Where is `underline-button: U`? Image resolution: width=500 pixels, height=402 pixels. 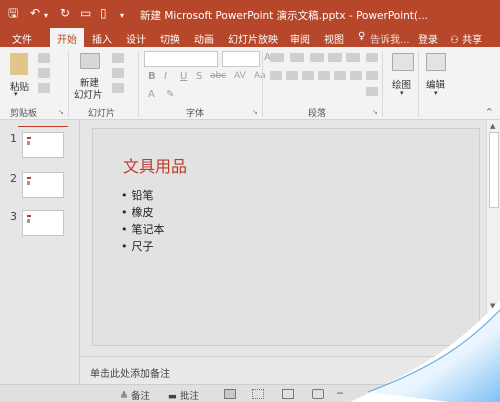
underline-button: U is located at coordinates (183, 76).